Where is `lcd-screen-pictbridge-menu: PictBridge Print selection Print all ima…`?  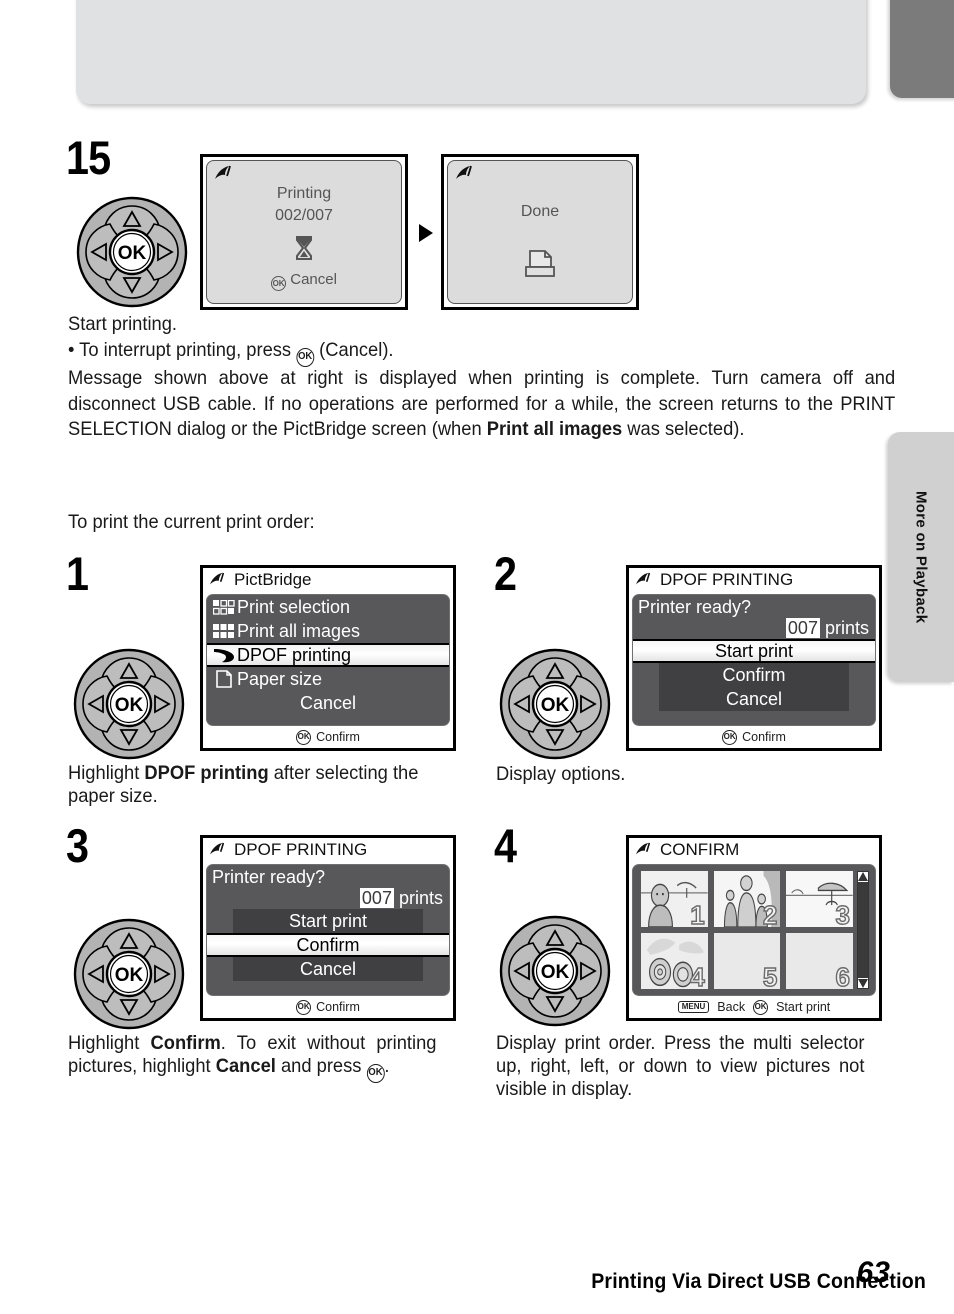 lcd-screen-pictbridge-menu: PictBridge Print selection Print all ima… is located at coordinates (328, 658).